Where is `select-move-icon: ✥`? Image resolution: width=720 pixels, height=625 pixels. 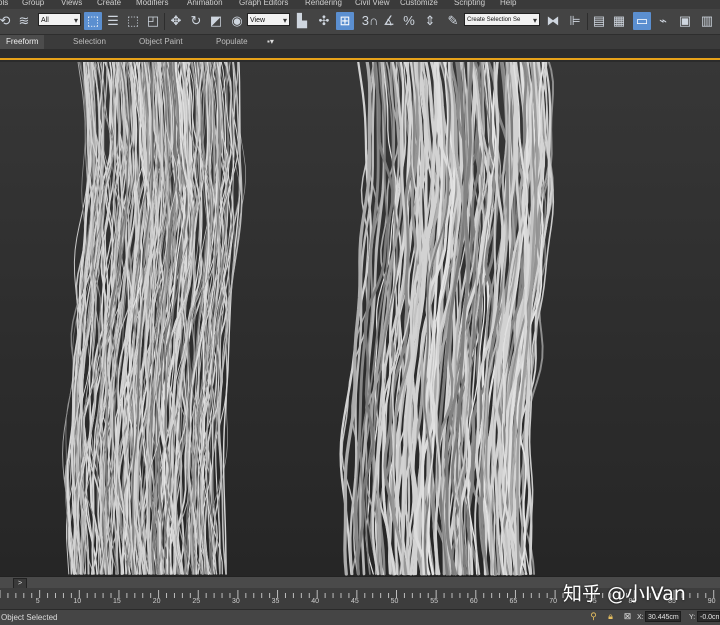 select-move-icon: ✥ is located at coordinates (176, 21).